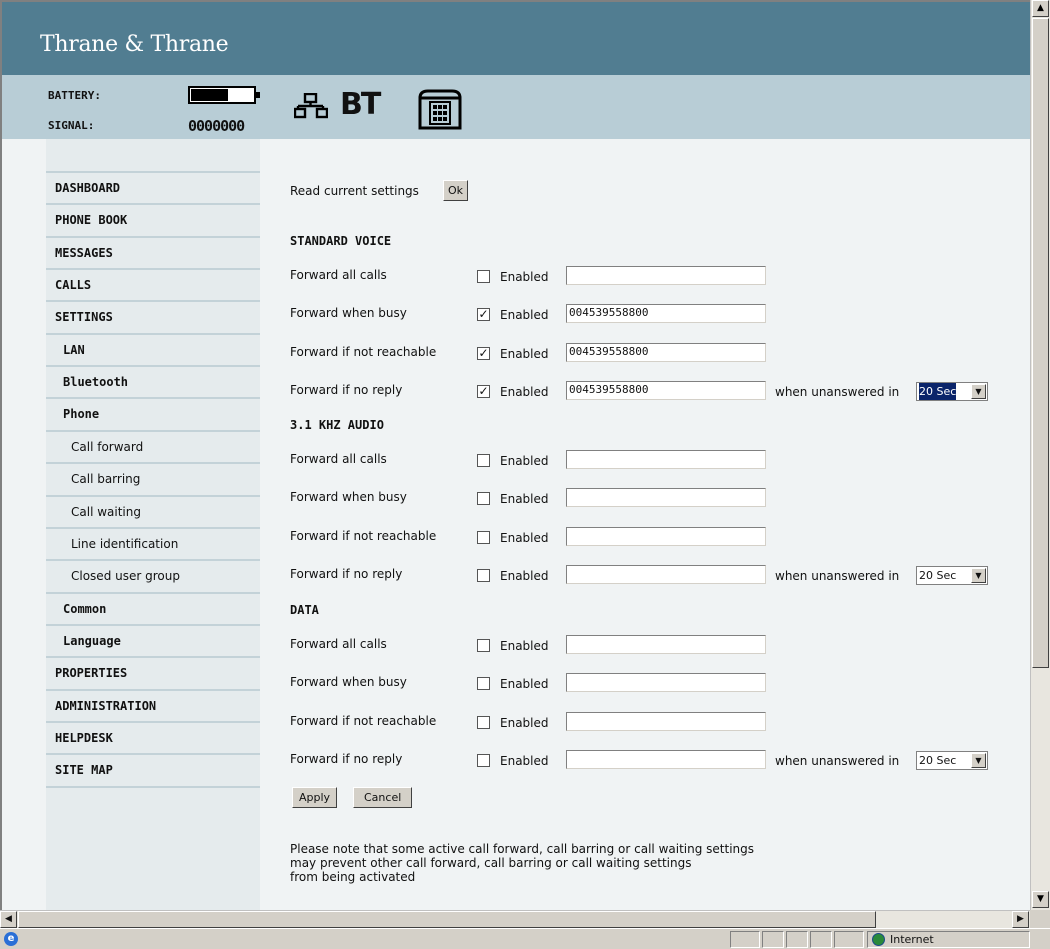 This screenshot has height=949, width=1050. Describe the element at coordinates (153, 542) in the screenshot. I see `sidebar-item-line-identification: Line identification` at that location.